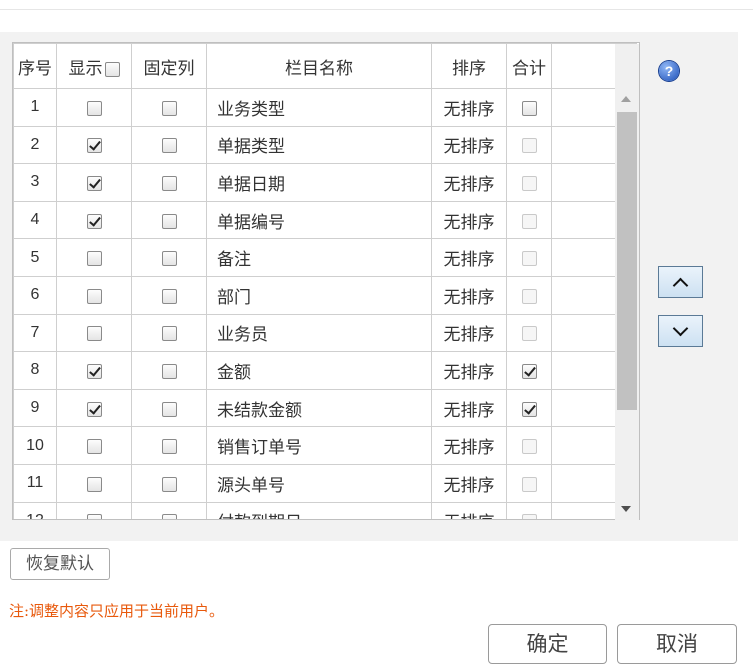 This screenshot has width=753, height=664. What do you see at coordinates (35, 145) in the screenshot?
I see `row-seq: 2` at bounding box center [35, 145].